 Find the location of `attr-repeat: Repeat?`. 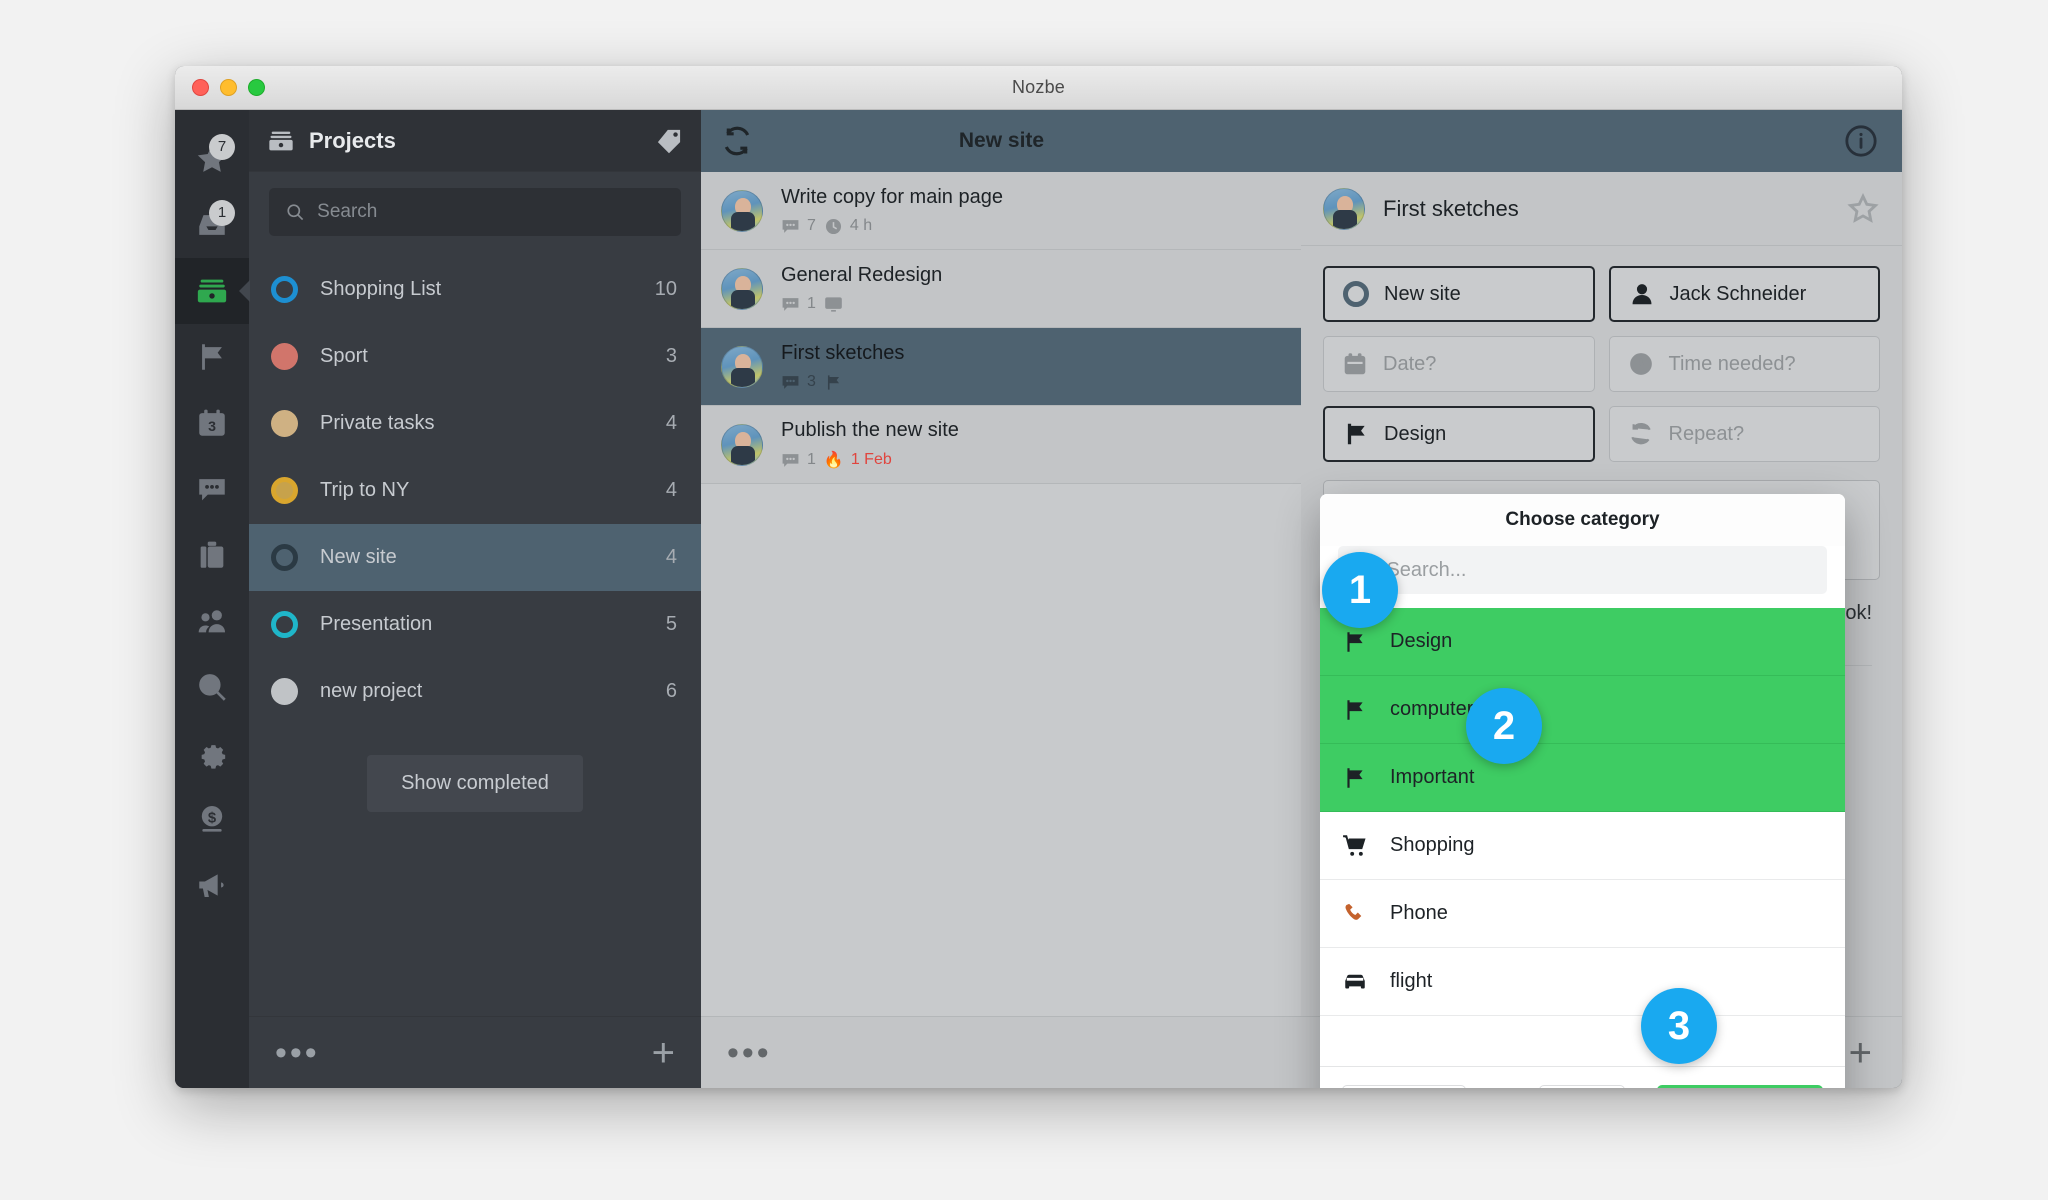

attr-repeat: Repeat? is located at coordinates (1744, 434).